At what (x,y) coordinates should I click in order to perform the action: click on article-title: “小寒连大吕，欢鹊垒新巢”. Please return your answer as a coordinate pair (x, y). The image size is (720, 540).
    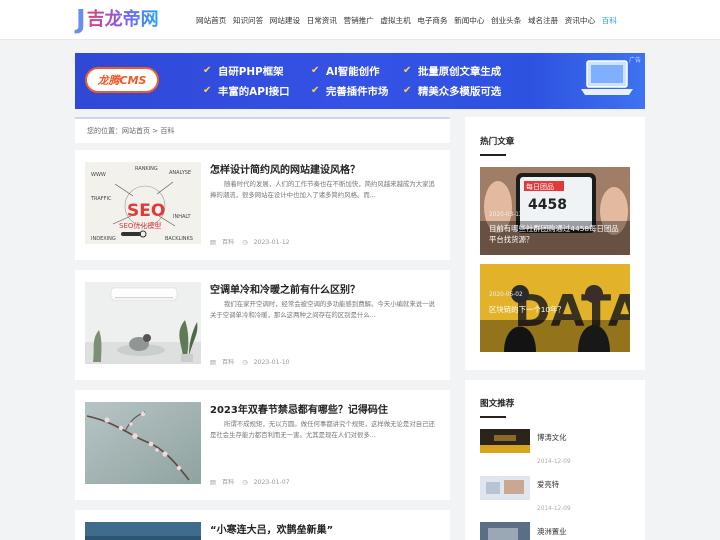
    Looking at the image, I should click on (271, 528).